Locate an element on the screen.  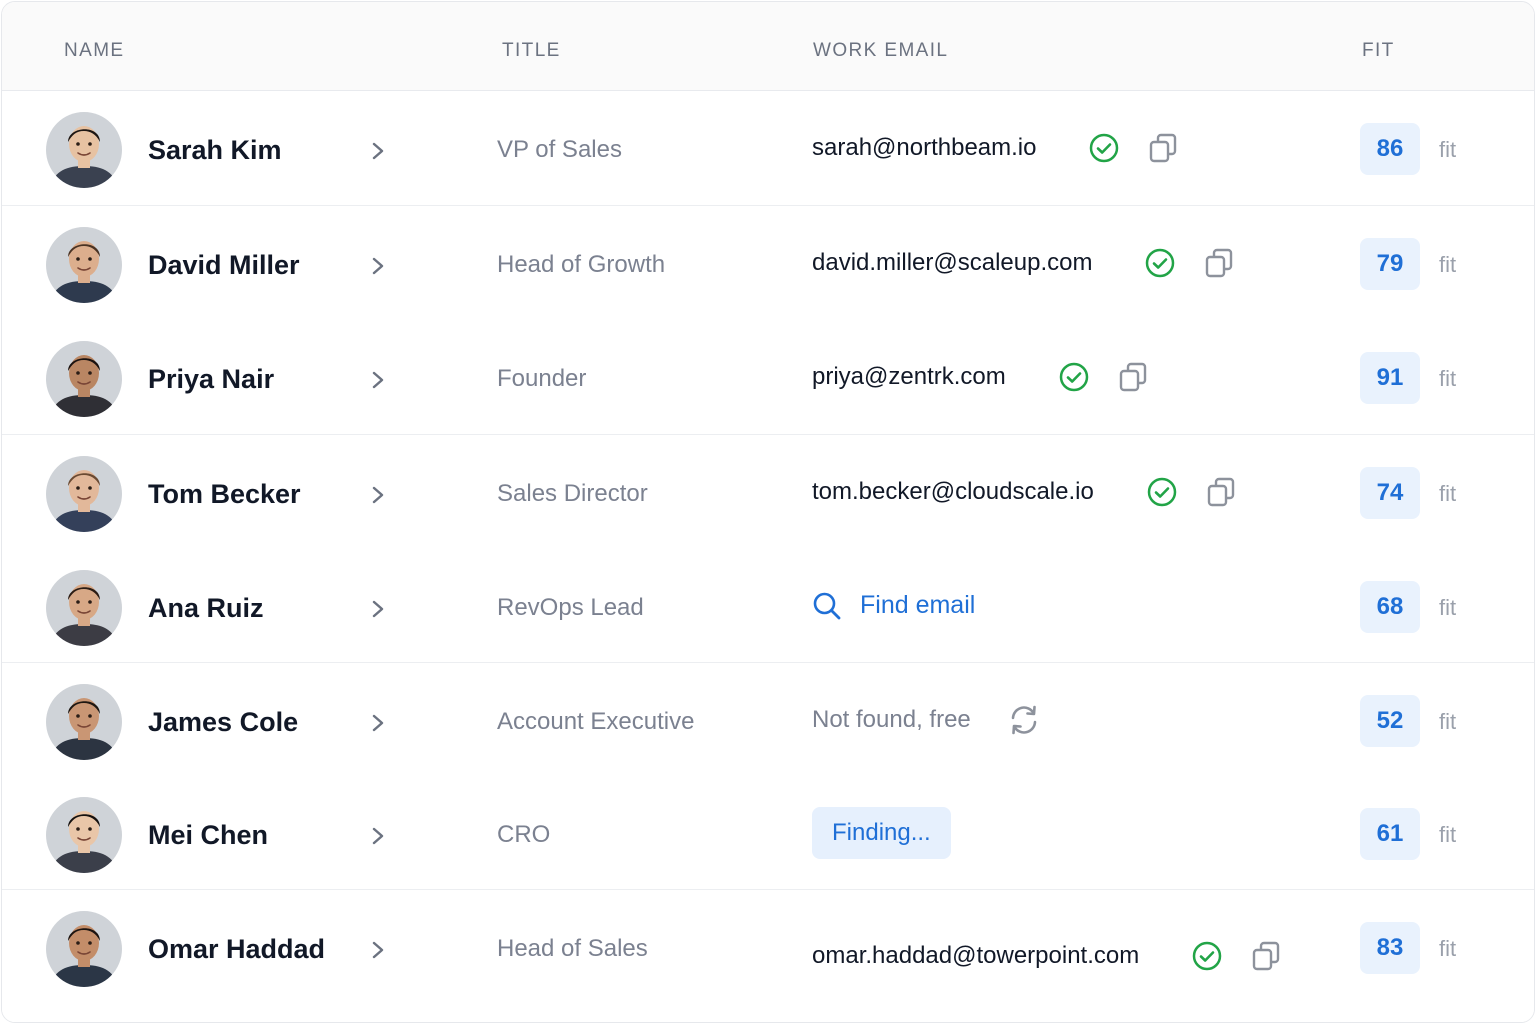
contact-name: David Miller is located at coordinates (224, 265).